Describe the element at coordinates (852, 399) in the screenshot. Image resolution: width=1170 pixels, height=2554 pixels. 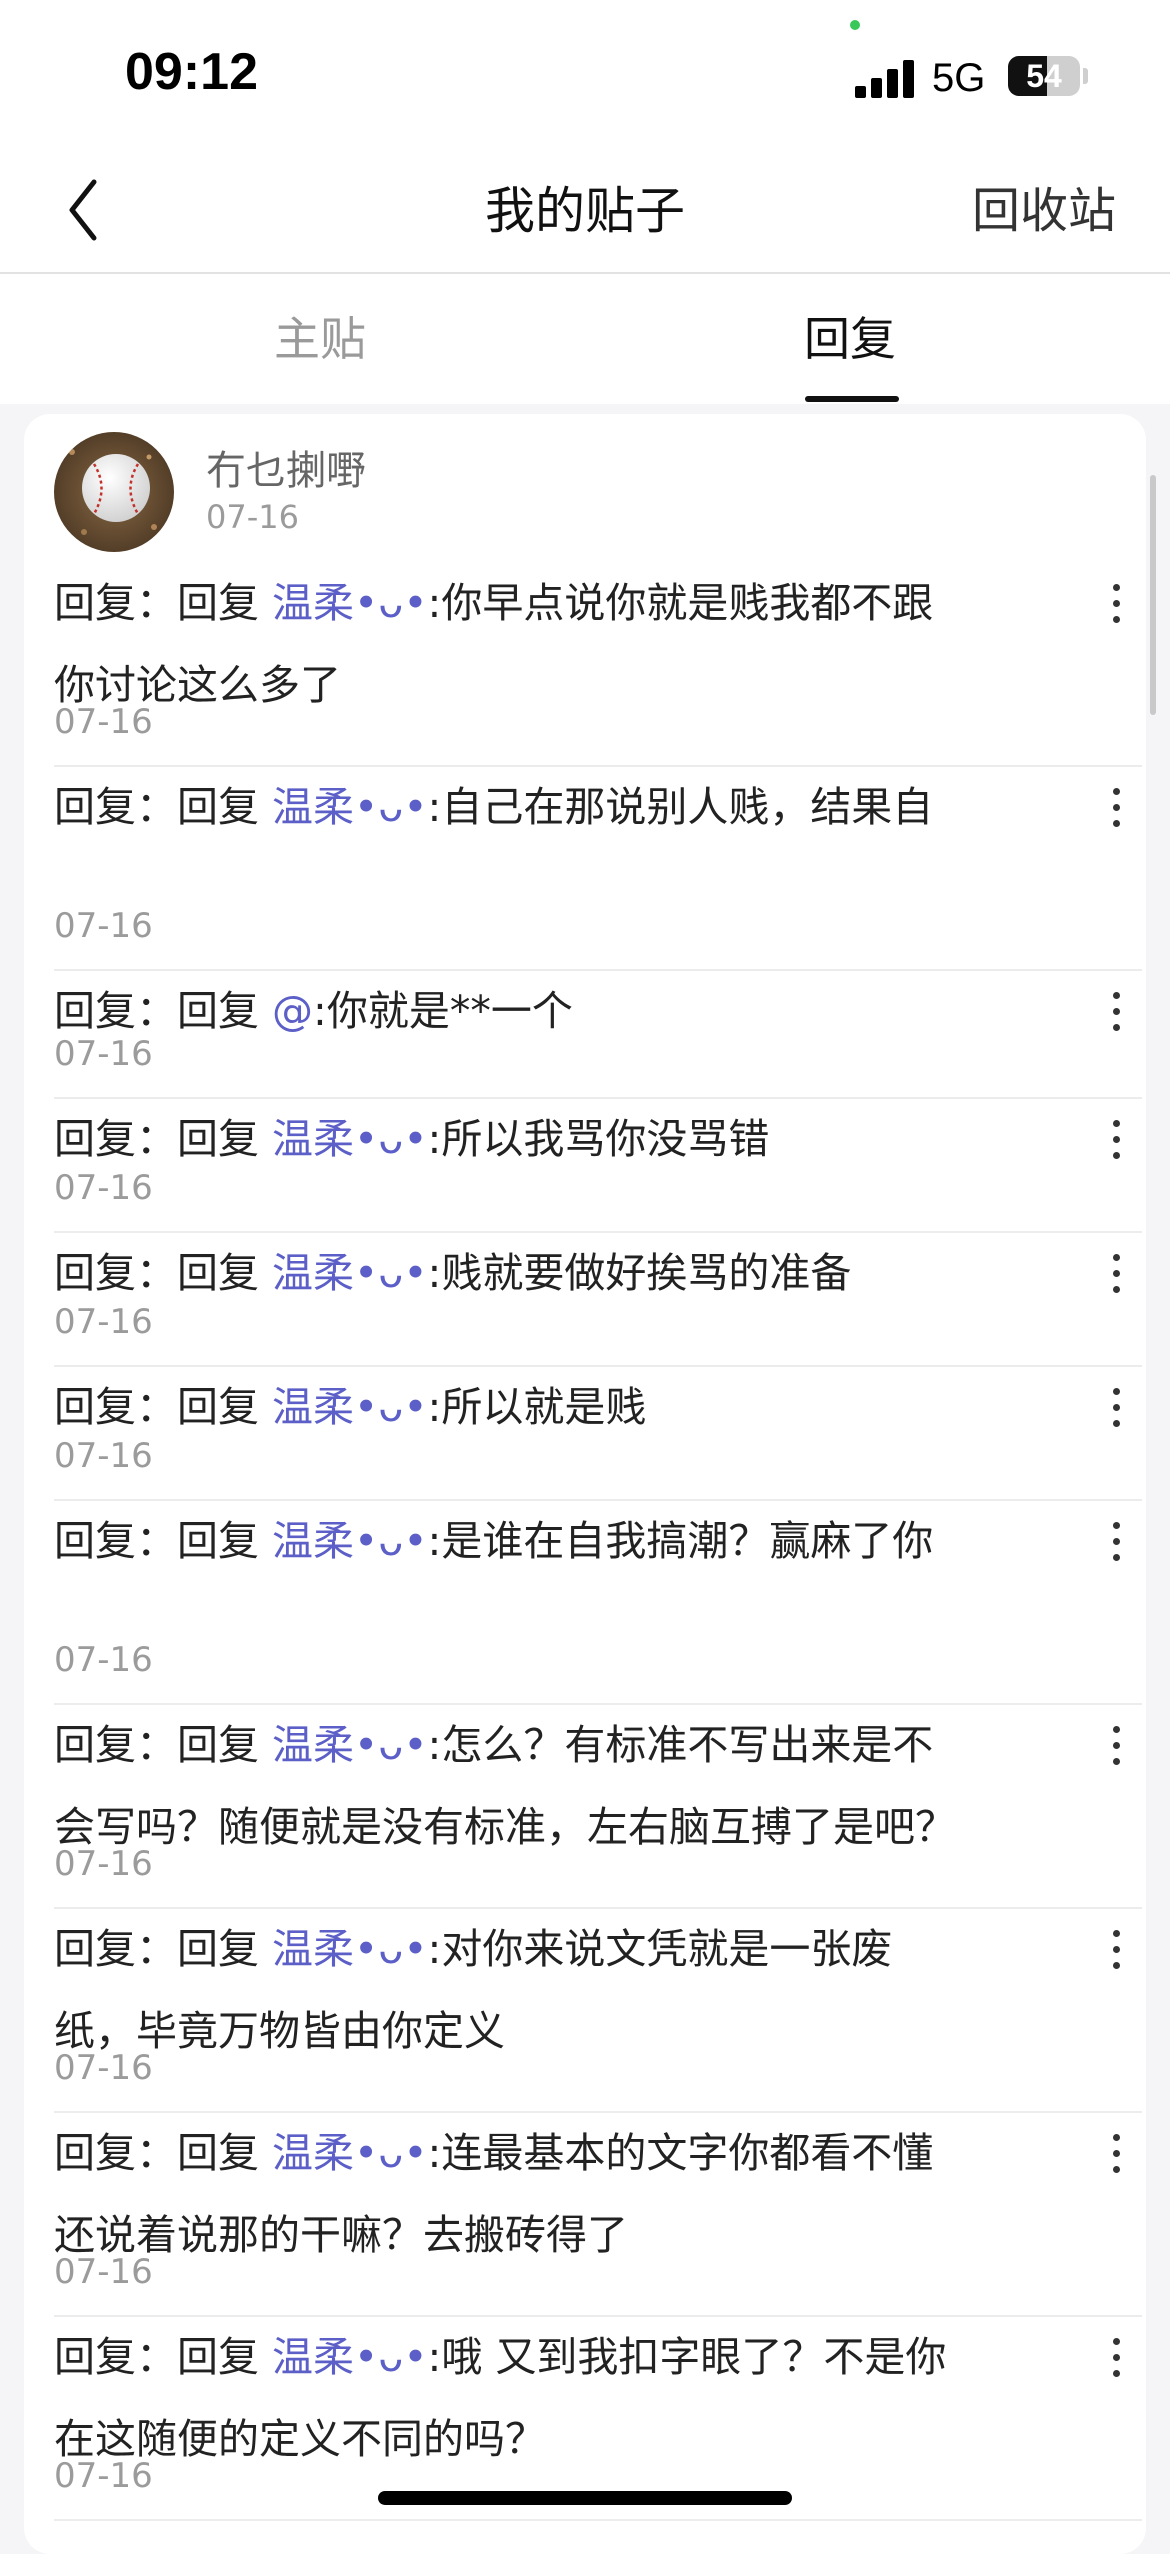
I see `active-tab-indicator` at that location.